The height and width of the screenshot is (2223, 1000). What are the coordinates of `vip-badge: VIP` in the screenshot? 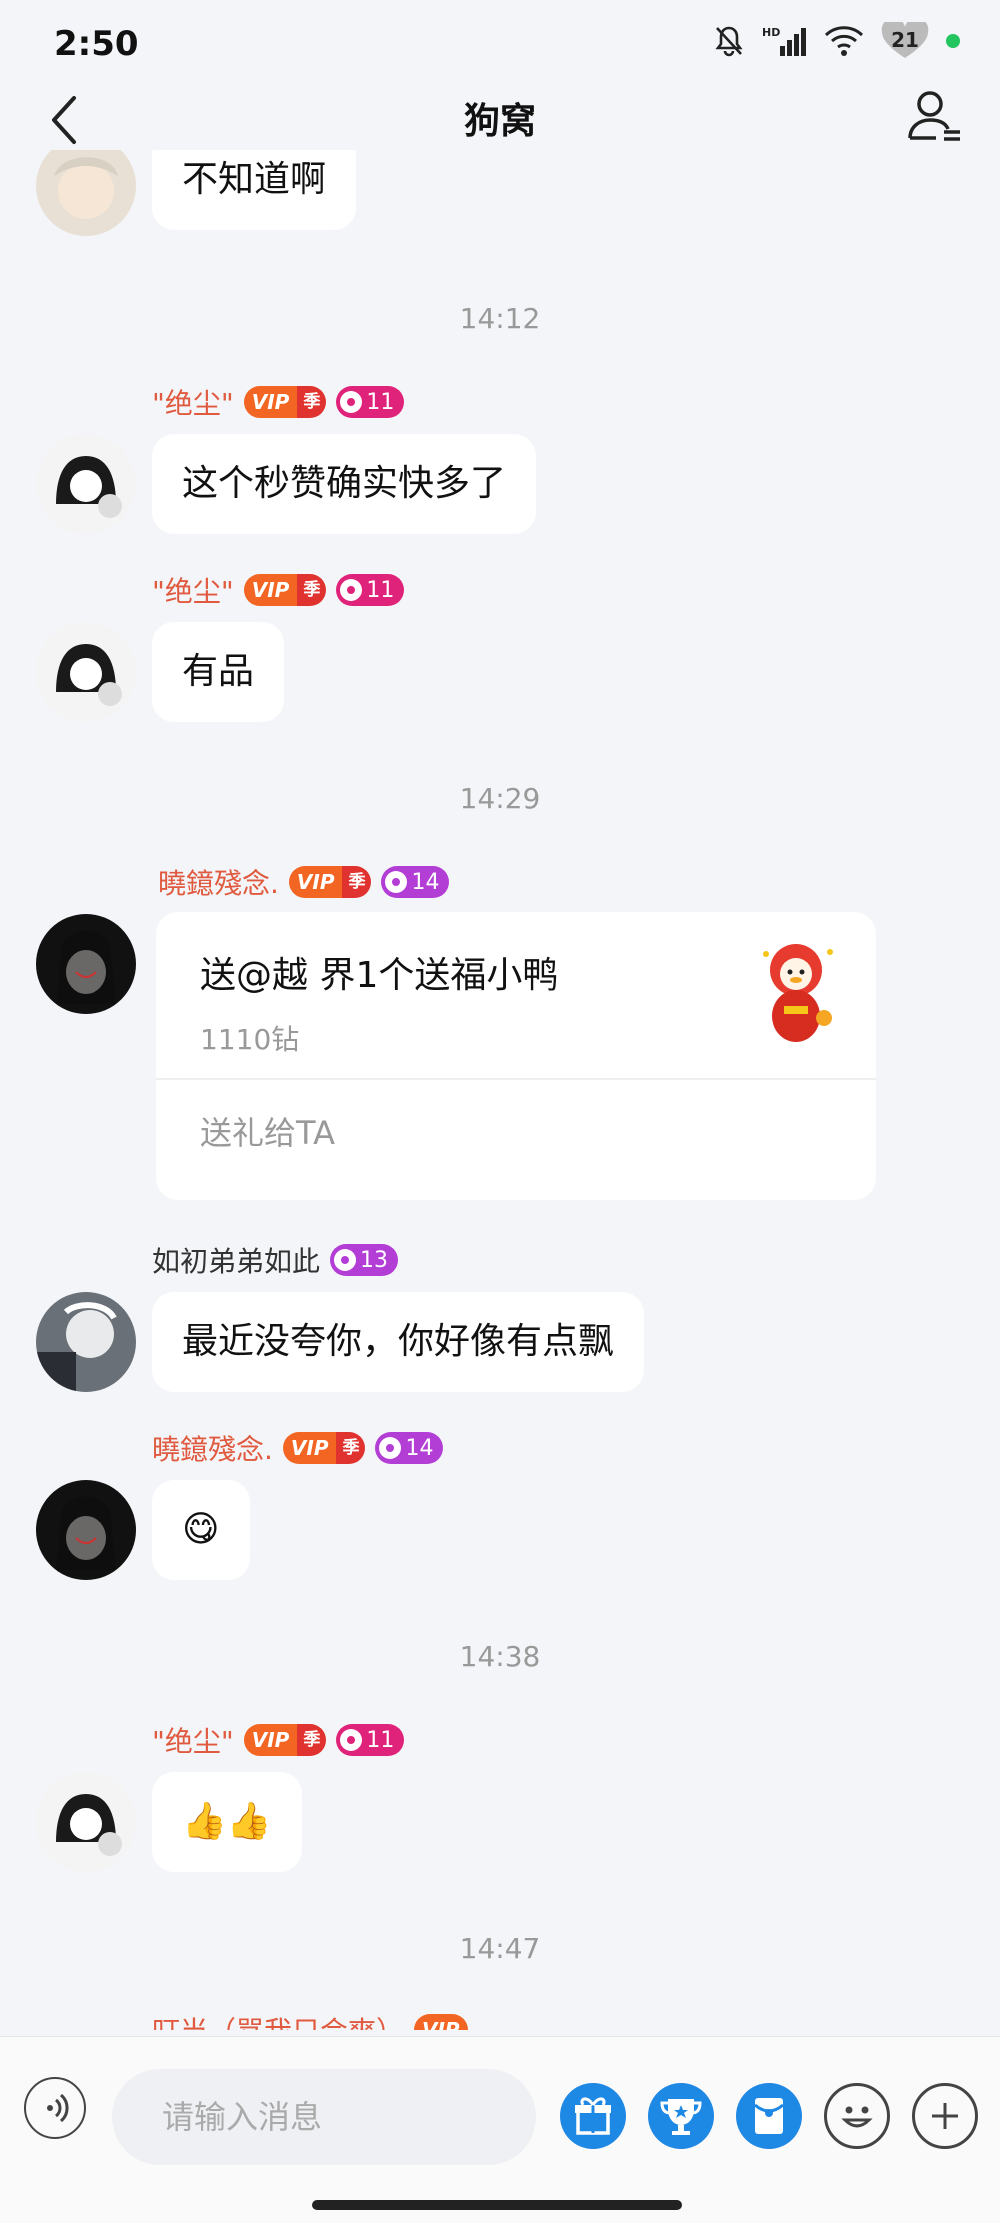 It's located at (441, 2022).